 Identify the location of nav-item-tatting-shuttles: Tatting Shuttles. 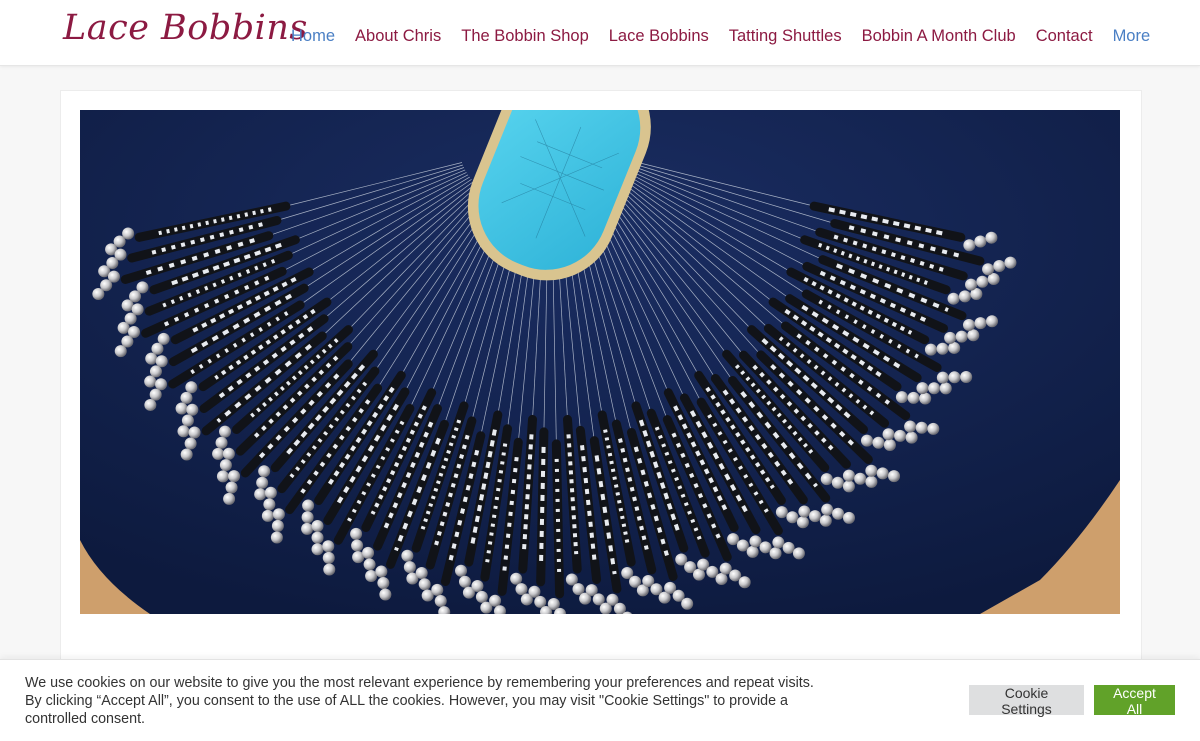
(785, 36).